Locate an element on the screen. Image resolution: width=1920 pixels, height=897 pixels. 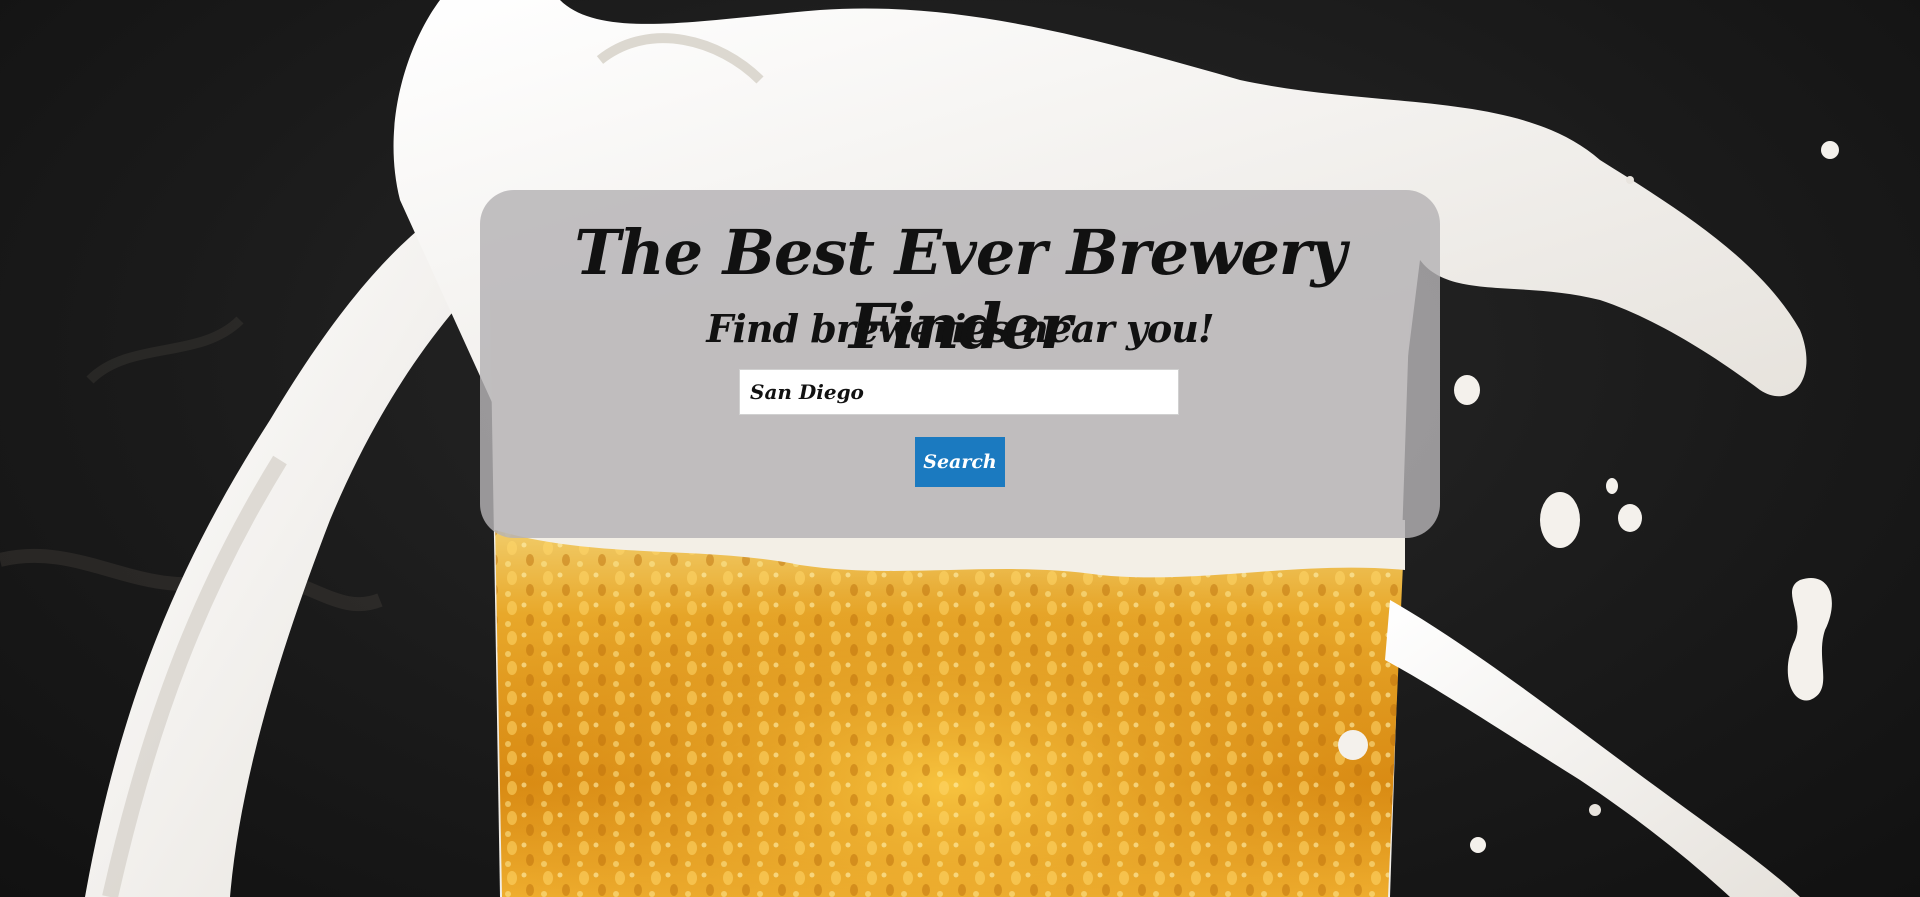
search-input is located at coordinates (959, 392).